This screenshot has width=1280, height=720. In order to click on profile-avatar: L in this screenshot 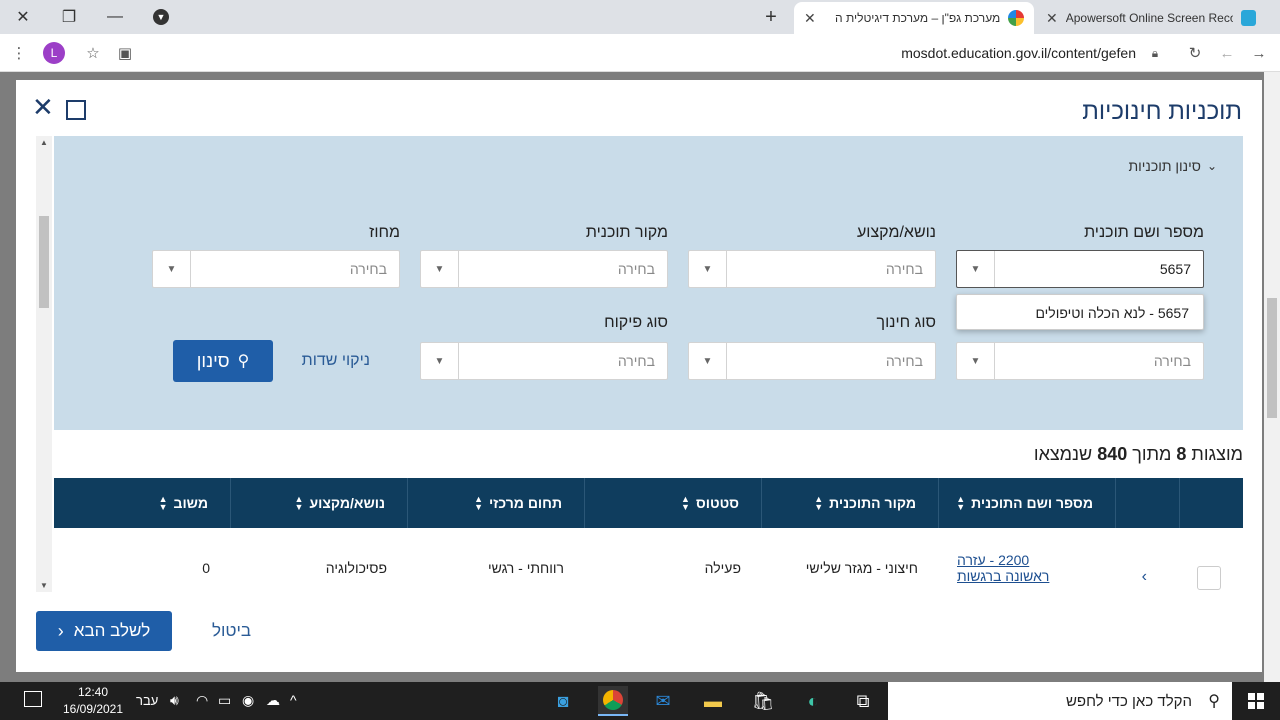, I will do `click(54, 53)`.